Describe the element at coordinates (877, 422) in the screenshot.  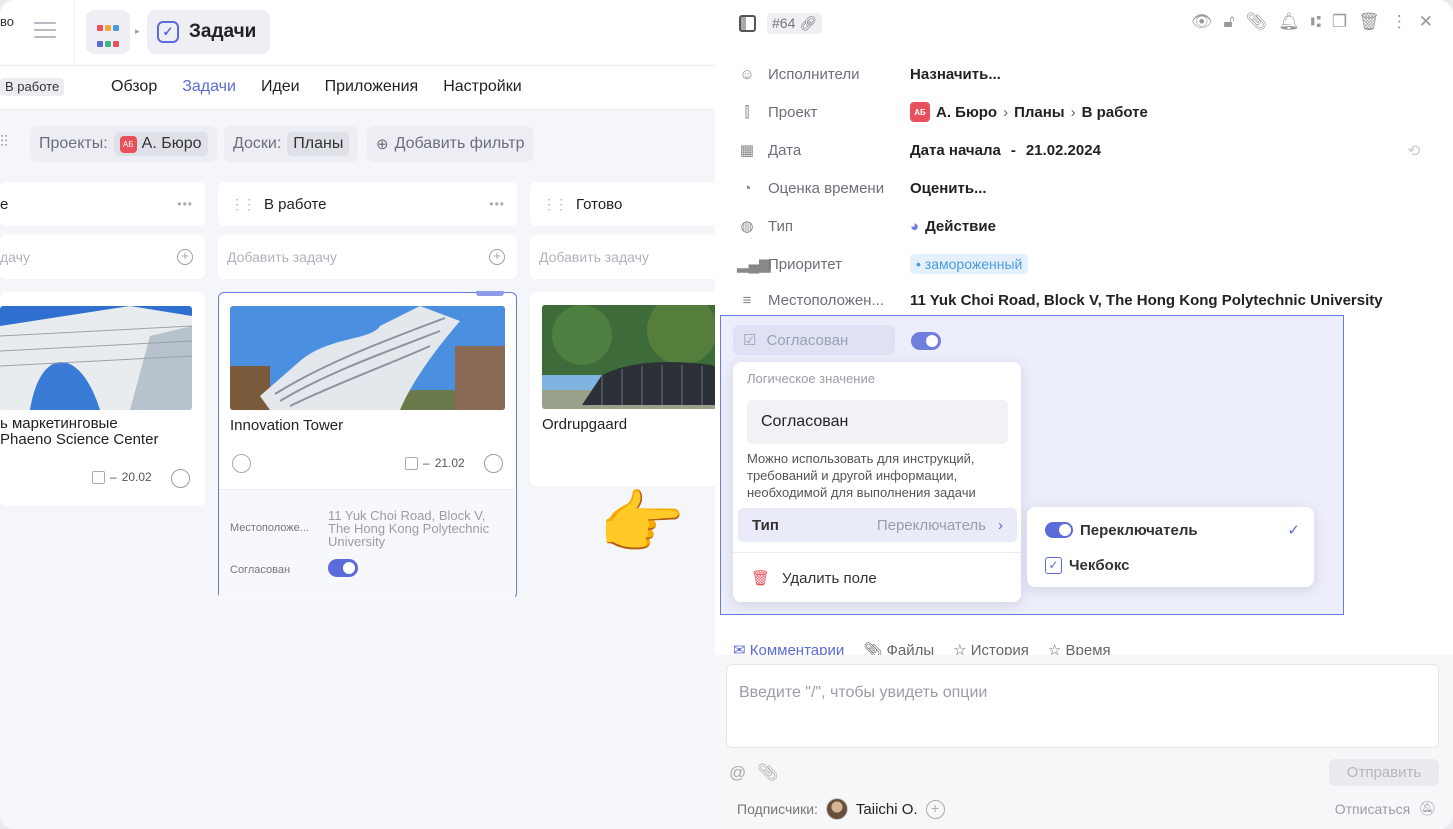
I see `field-name-input: Согласован` at that location.